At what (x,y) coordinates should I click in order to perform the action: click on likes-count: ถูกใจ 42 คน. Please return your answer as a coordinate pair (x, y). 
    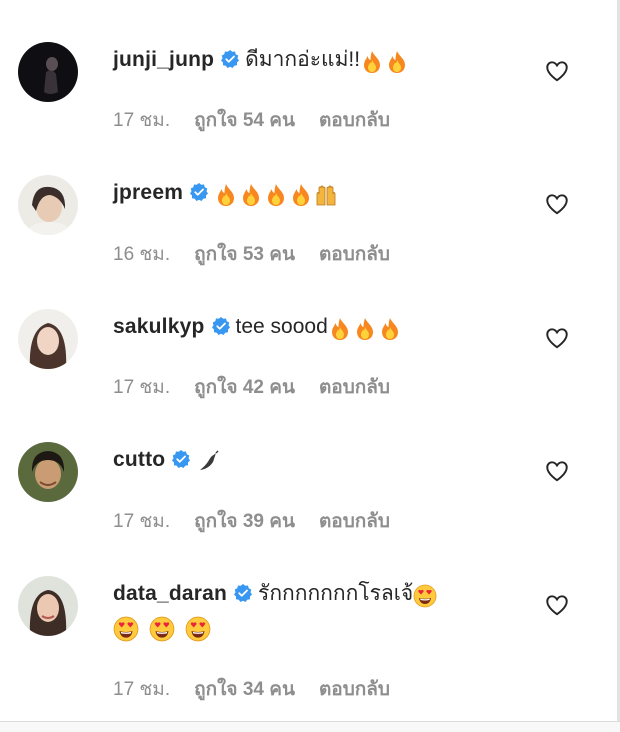
    Looking at the image, I should click on (244, 387).